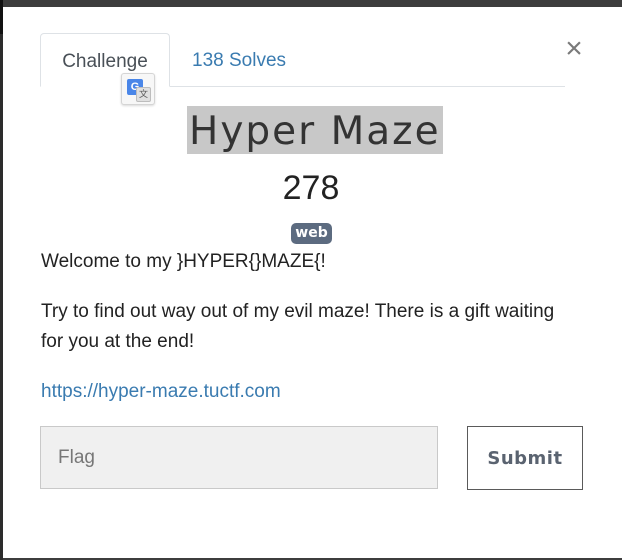  I want to click on submit-button: Submit, so click(525, 458).